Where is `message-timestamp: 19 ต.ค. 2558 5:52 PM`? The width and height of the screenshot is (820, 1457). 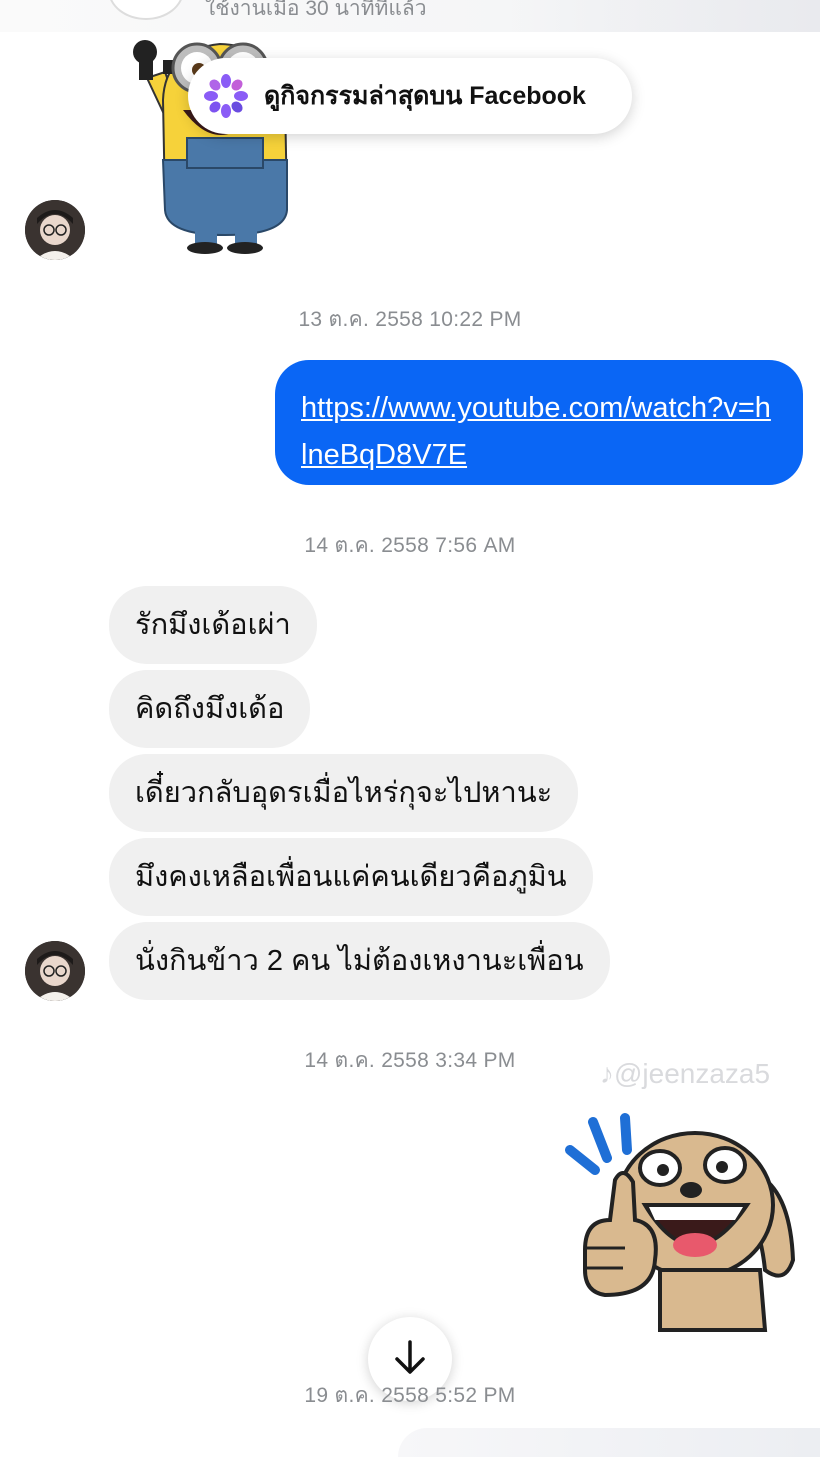
message-timestamp: 19 ต.ค. 2558 5:52 PM is located at coordinates (410, 1395).